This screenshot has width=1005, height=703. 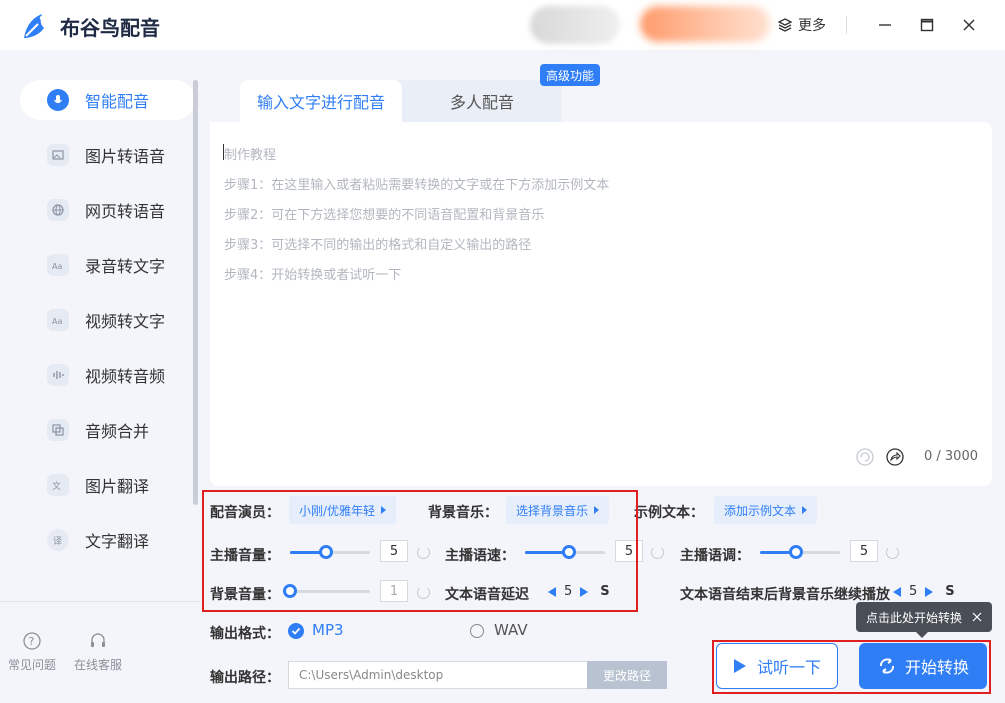 I want to click on tab-label: 输入文字进行配音, so click(x=320, y=102).